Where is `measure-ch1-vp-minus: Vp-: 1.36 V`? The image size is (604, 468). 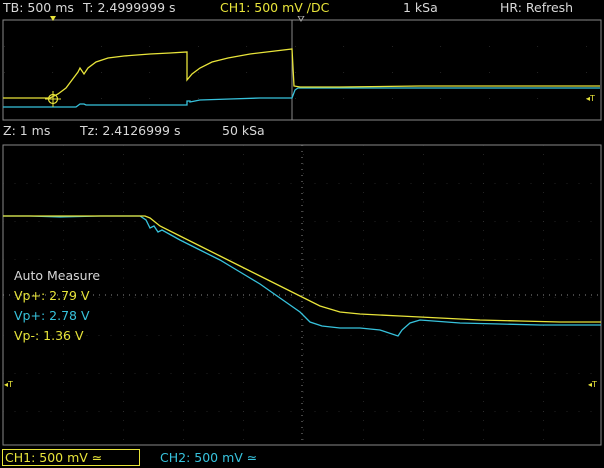
measure-ch1-vp-minus: Vp-: 1.36 V is located at coordinates (49, 335).